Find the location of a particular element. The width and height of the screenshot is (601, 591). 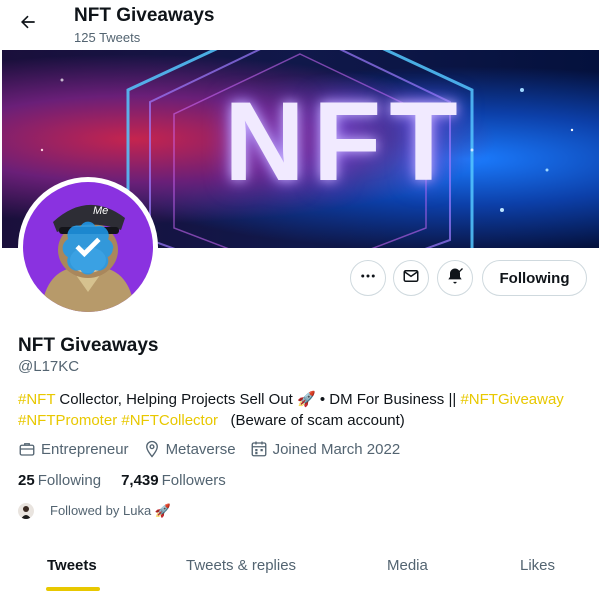

following-button: Following is located at coordinates (534, 278).